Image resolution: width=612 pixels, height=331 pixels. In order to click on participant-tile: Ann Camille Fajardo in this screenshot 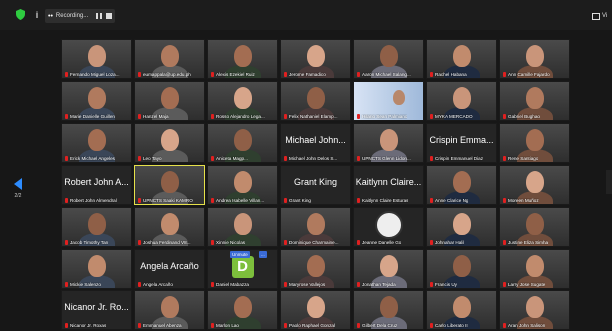, I will do `click(534, 59)`.